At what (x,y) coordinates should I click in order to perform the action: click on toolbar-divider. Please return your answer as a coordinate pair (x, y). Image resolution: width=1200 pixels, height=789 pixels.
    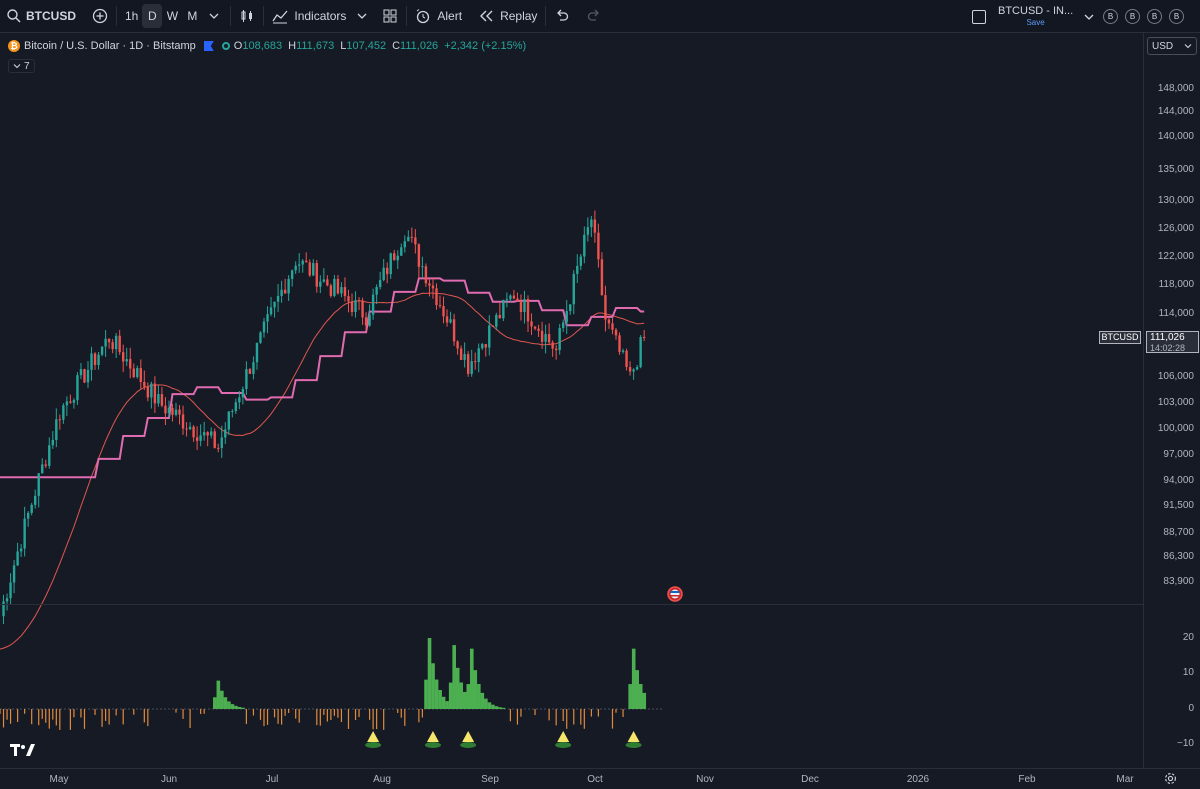
    Looking at the image, I should click on (407, 16).